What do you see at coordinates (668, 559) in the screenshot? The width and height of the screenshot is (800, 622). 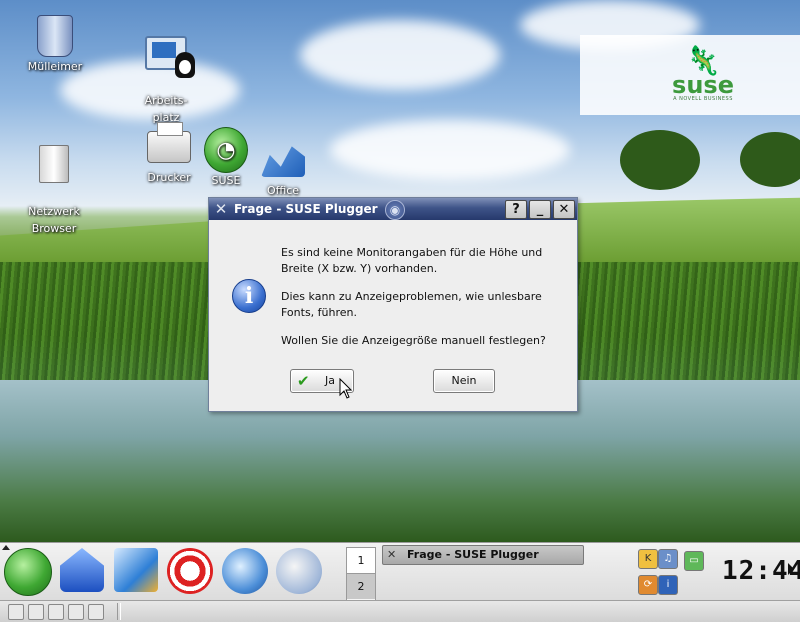 I see `headset-icon: ♫` at bounding box center [668, 559].